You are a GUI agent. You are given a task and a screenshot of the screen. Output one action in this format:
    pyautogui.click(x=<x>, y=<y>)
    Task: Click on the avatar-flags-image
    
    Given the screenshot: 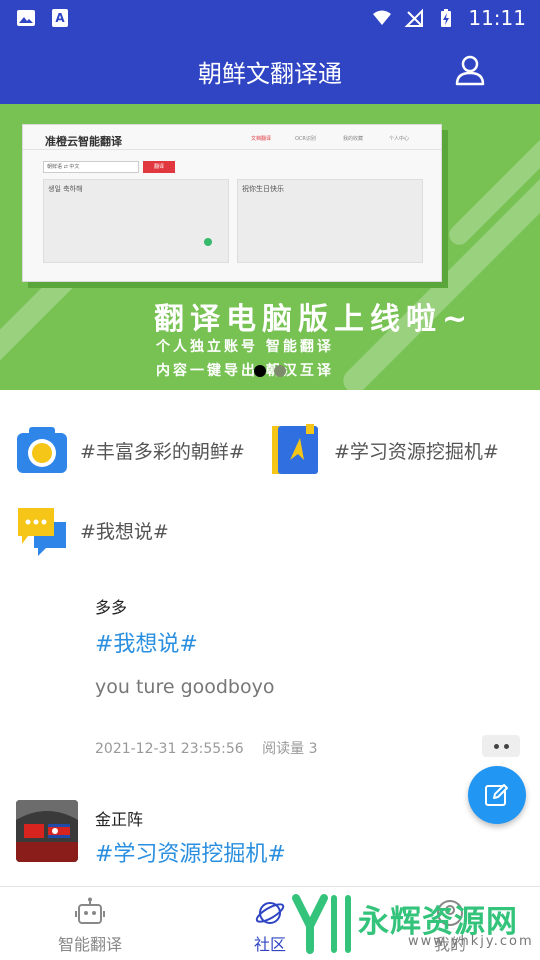 What is the action you would take?
    pyautogui.click(x=47, y=831)
    